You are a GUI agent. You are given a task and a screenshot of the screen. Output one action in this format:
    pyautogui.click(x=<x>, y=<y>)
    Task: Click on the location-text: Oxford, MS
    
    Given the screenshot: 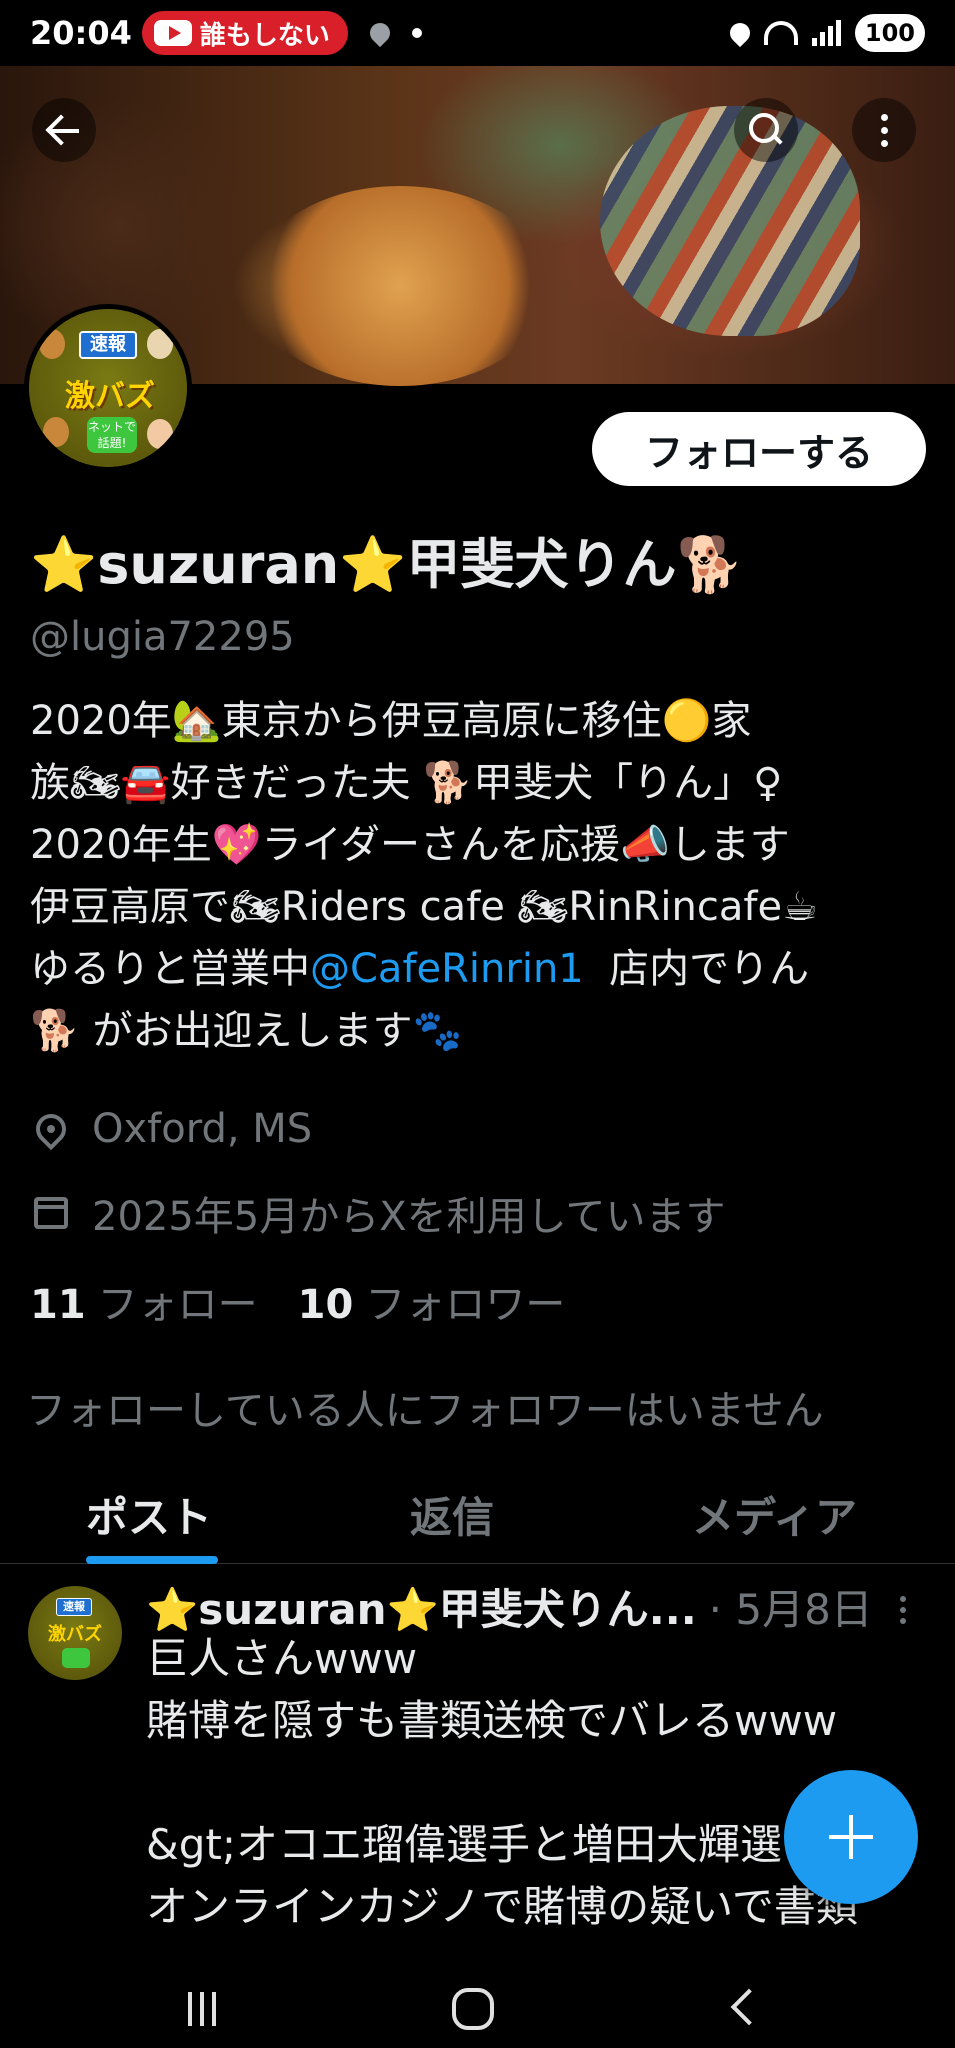 What is the action you would take?
    pyautogui.click(x=202, y=1129)
    